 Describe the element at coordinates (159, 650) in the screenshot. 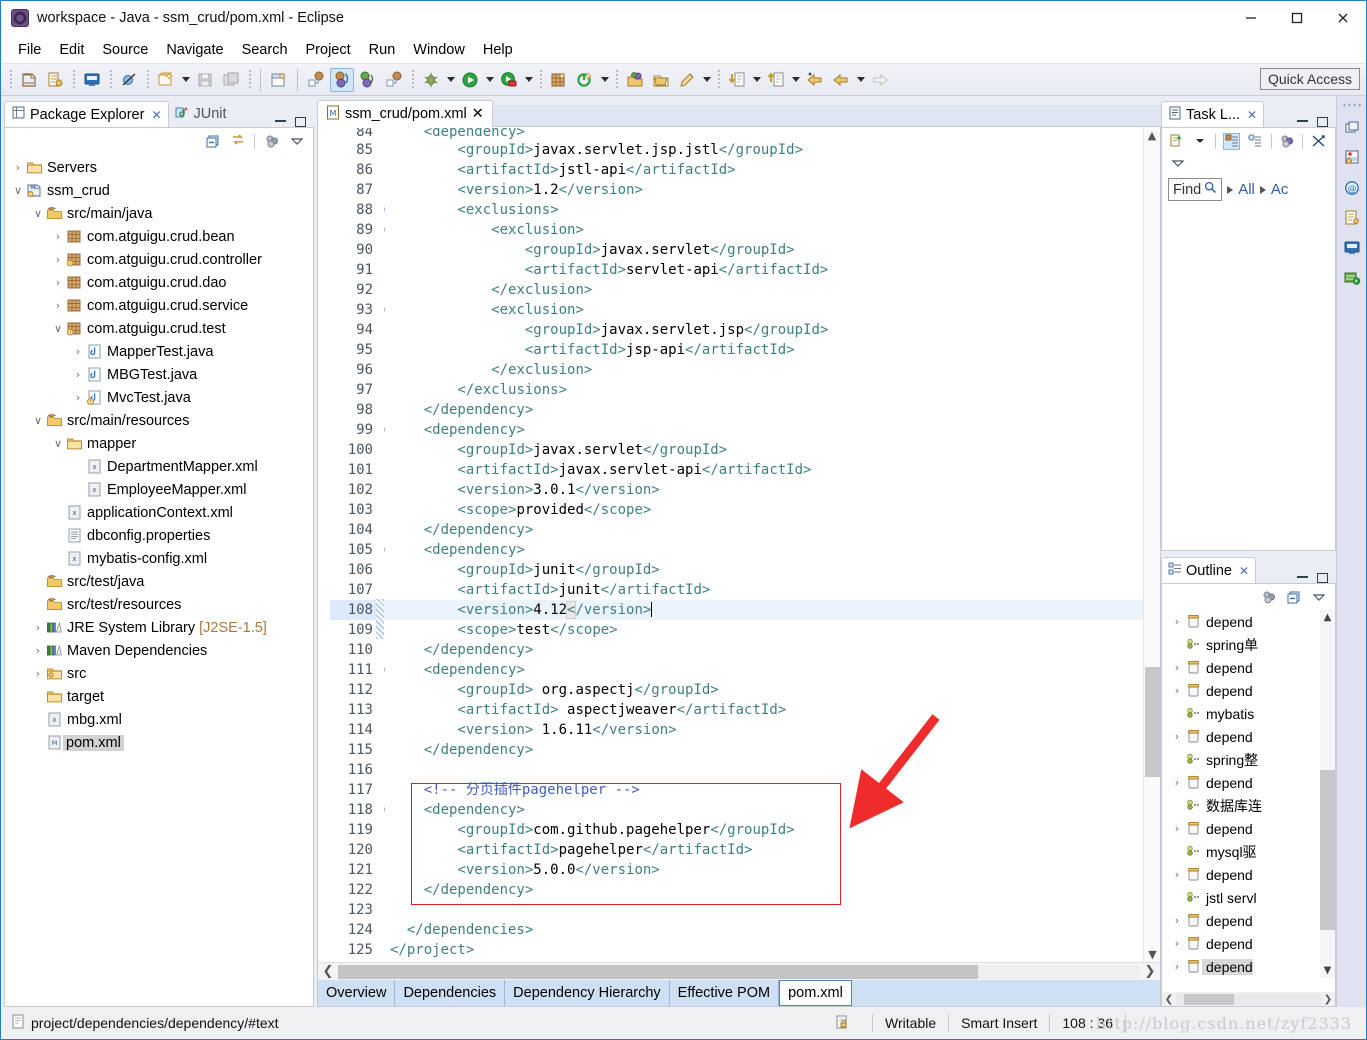

I see `tree-item-maven-dependencies: › Maven Dependencies` at that location.